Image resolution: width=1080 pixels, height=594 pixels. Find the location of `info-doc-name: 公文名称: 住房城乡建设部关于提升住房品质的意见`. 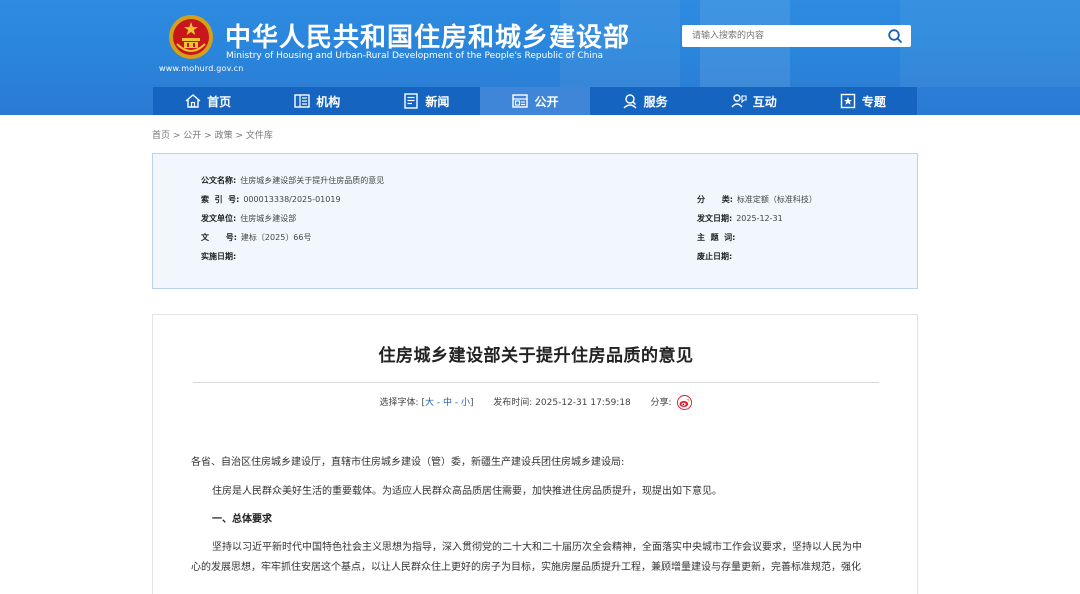

info-doc-name: 公文名称: 住房城乡建设部关于提升住房品质的意见 is located at coordinates (292, 180).